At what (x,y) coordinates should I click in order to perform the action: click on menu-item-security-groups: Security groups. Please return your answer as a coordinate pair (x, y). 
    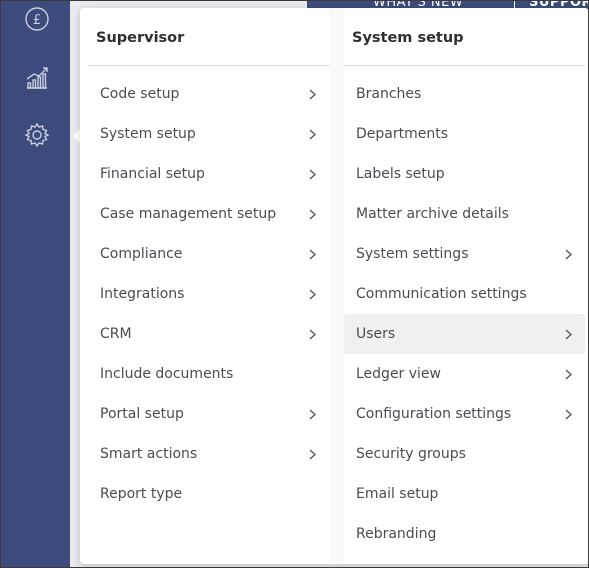
    Looking at the image, I should click on (464, 454).